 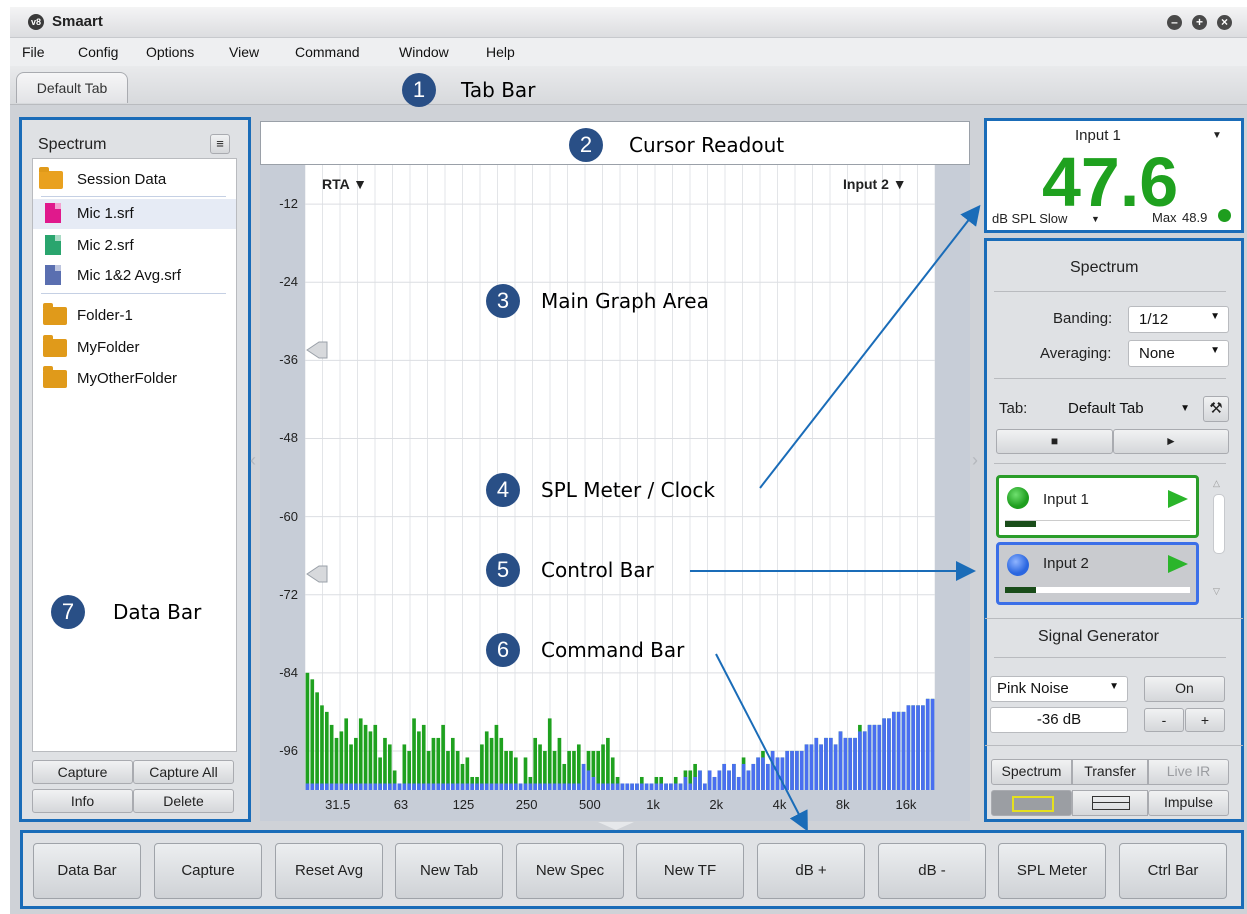 I want to click on tab-label: Tab:, so click(x=1013, y=408).